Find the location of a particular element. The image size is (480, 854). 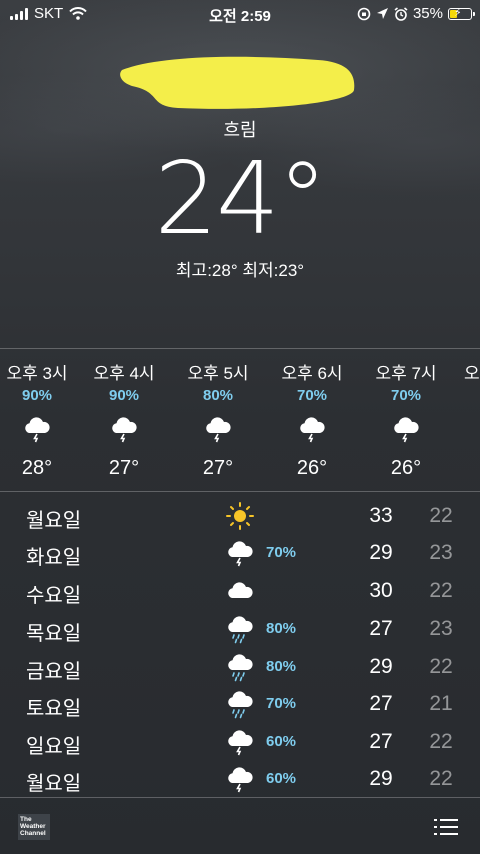

status-bar: SKT 오전 2:59 35% ⚡ is located at coordinates (240, 14).